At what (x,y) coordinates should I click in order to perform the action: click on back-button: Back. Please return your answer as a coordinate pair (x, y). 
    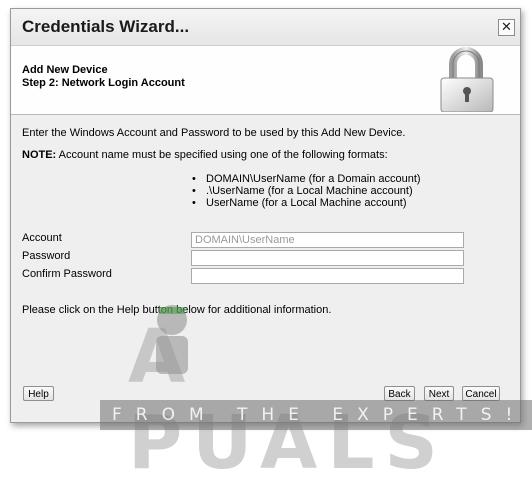
    Looking at the image, I should click on (399, 393).